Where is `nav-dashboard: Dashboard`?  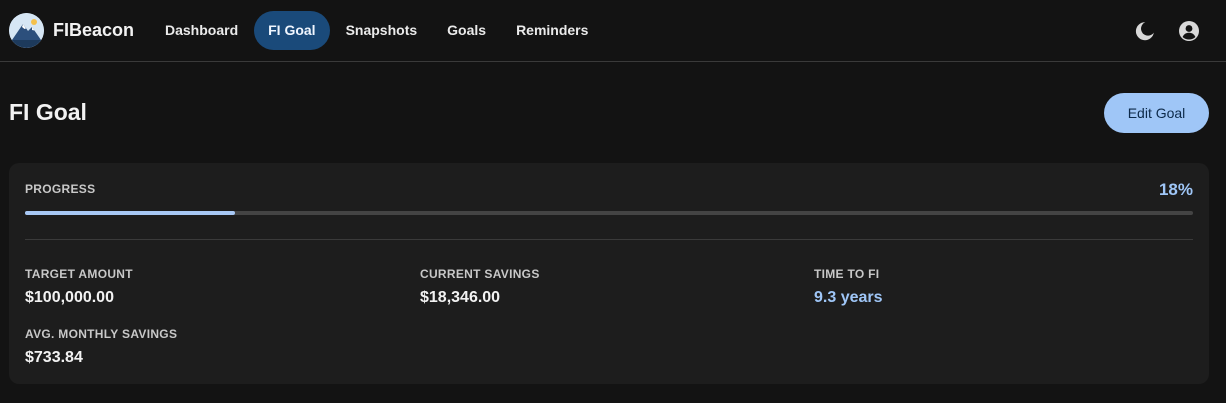 nav-dashboard: Dashboard is located at coordinates (201, 30).